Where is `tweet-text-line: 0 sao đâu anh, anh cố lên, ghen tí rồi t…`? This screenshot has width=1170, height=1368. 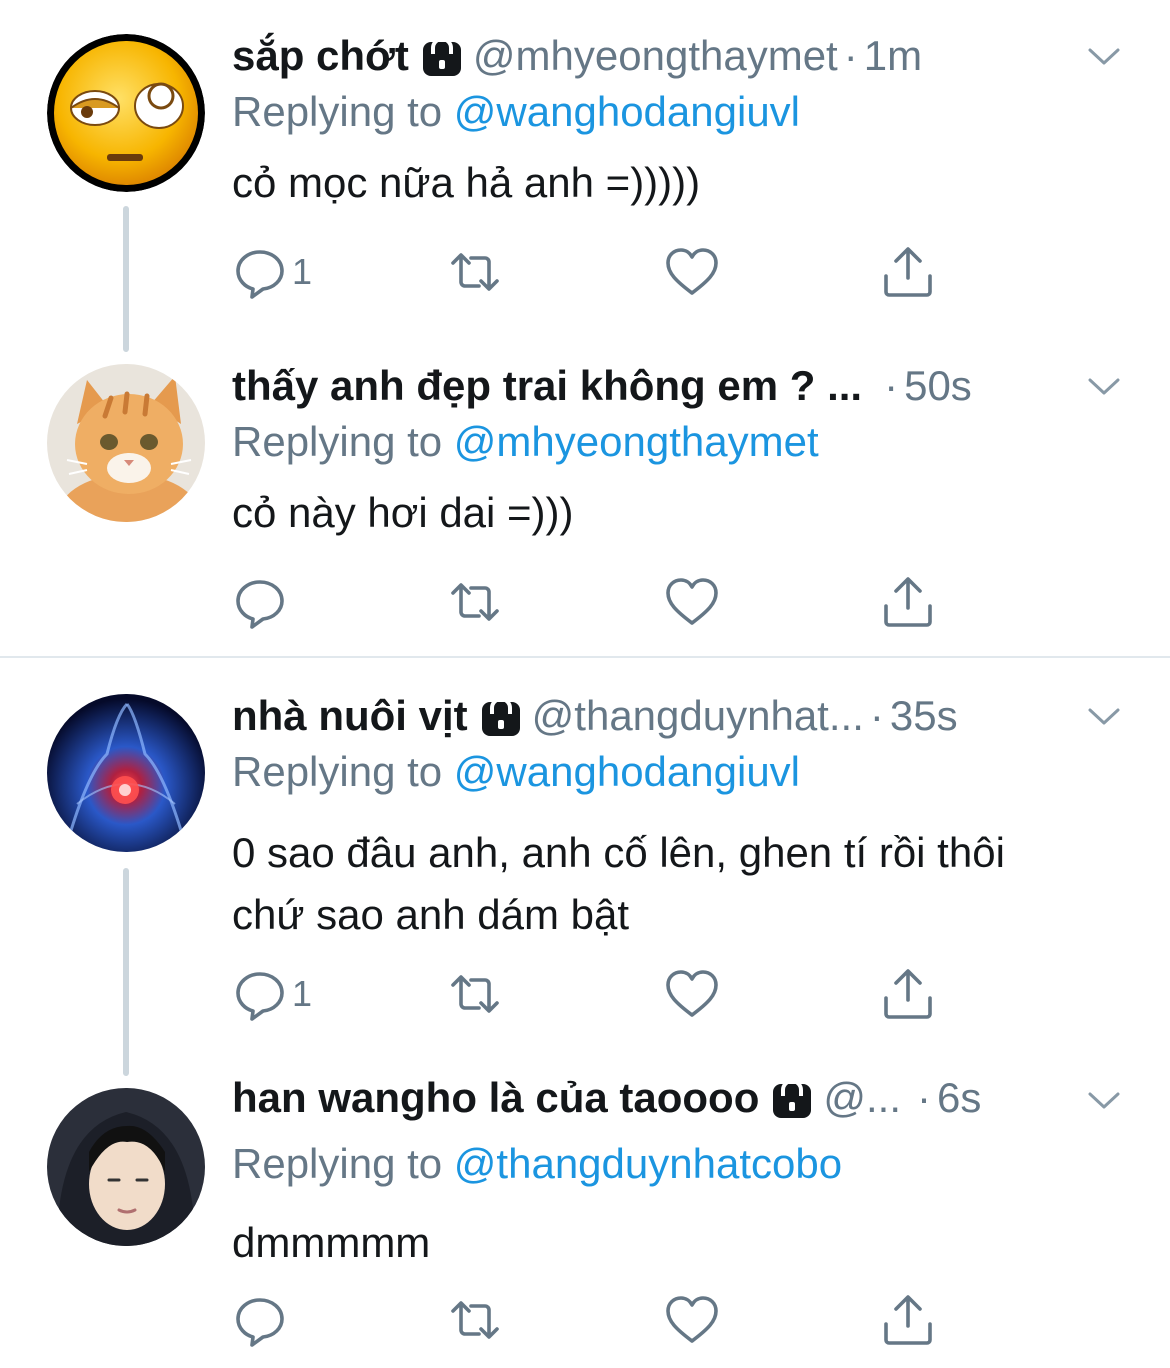
tweet-text-line: 0 sao đâu anh, anh cố lên, ghen tí rồi t… is located at coordinates (618, 852).